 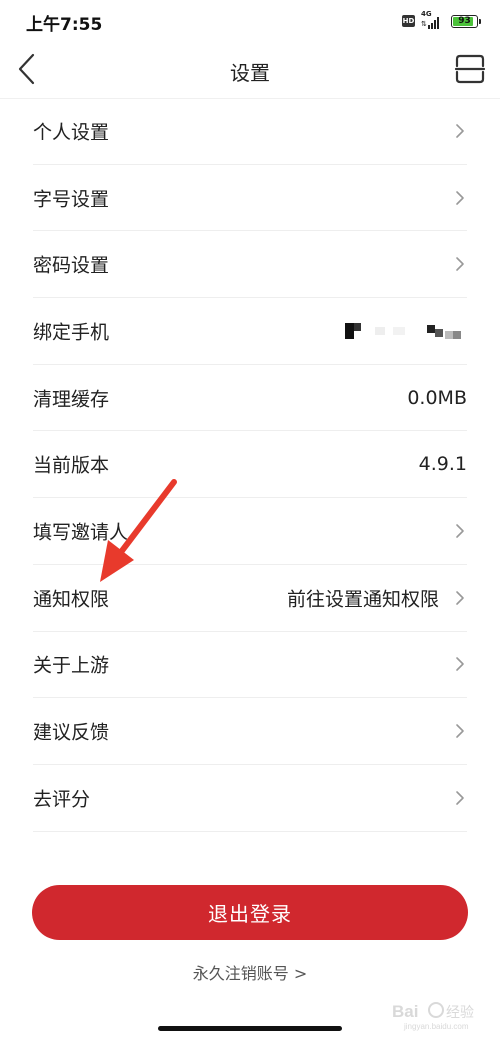 I want to click on status-icons: HD 4G ⇅ 93, so click(x=441, y=20).